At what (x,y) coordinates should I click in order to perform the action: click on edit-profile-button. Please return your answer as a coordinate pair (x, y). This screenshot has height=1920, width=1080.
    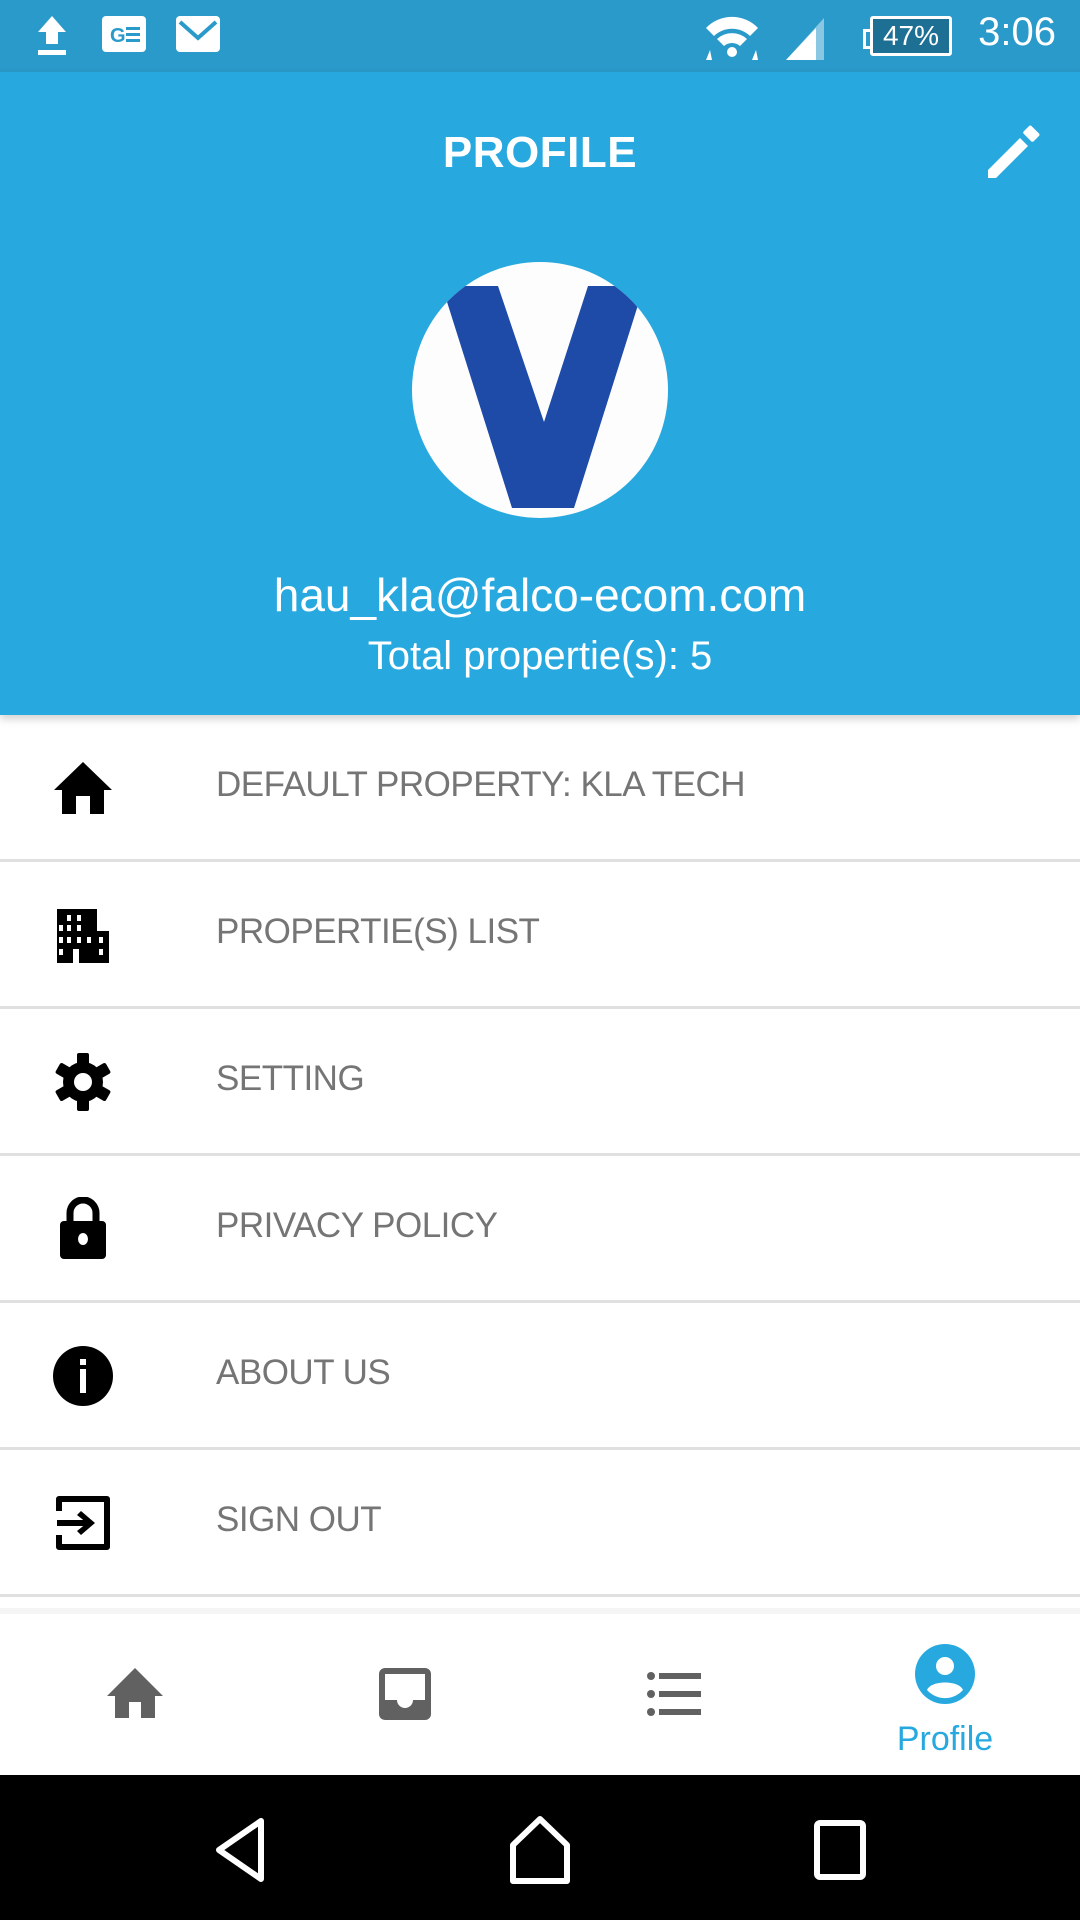
    Looking at the image, I should click on (1012, 154).